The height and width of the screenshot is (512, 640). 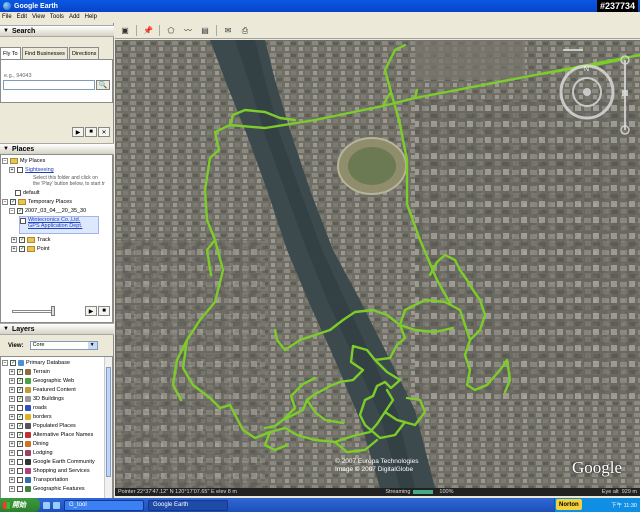 I want to click on start-button: 開始, so click(x=20, y=505).